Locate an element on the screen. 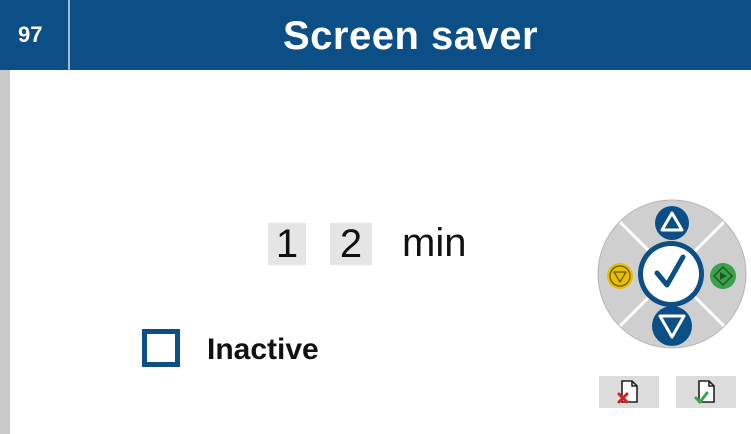 The width and height of the screenshot is (751, 434). navigation-dial is located at coordinates (672, 274).